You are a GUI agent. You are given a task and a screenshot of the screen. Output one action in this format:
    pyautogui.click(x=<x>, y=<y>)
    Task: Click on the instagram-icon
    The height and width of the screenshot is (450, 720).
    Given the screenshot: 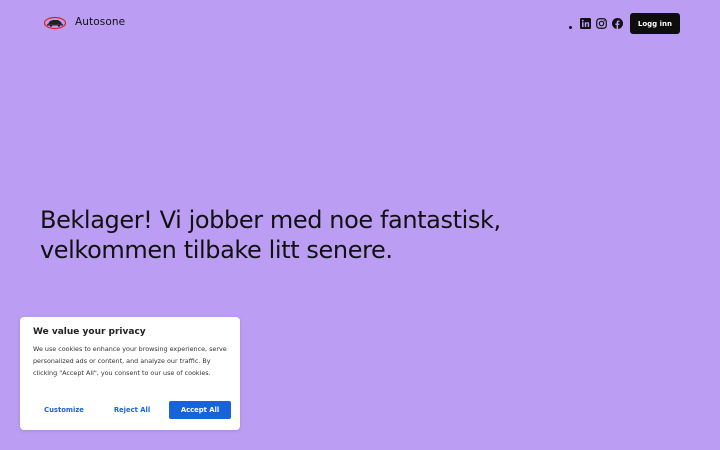 What is the action you would take?
    pyautogui.click(x=602, y=23)
    